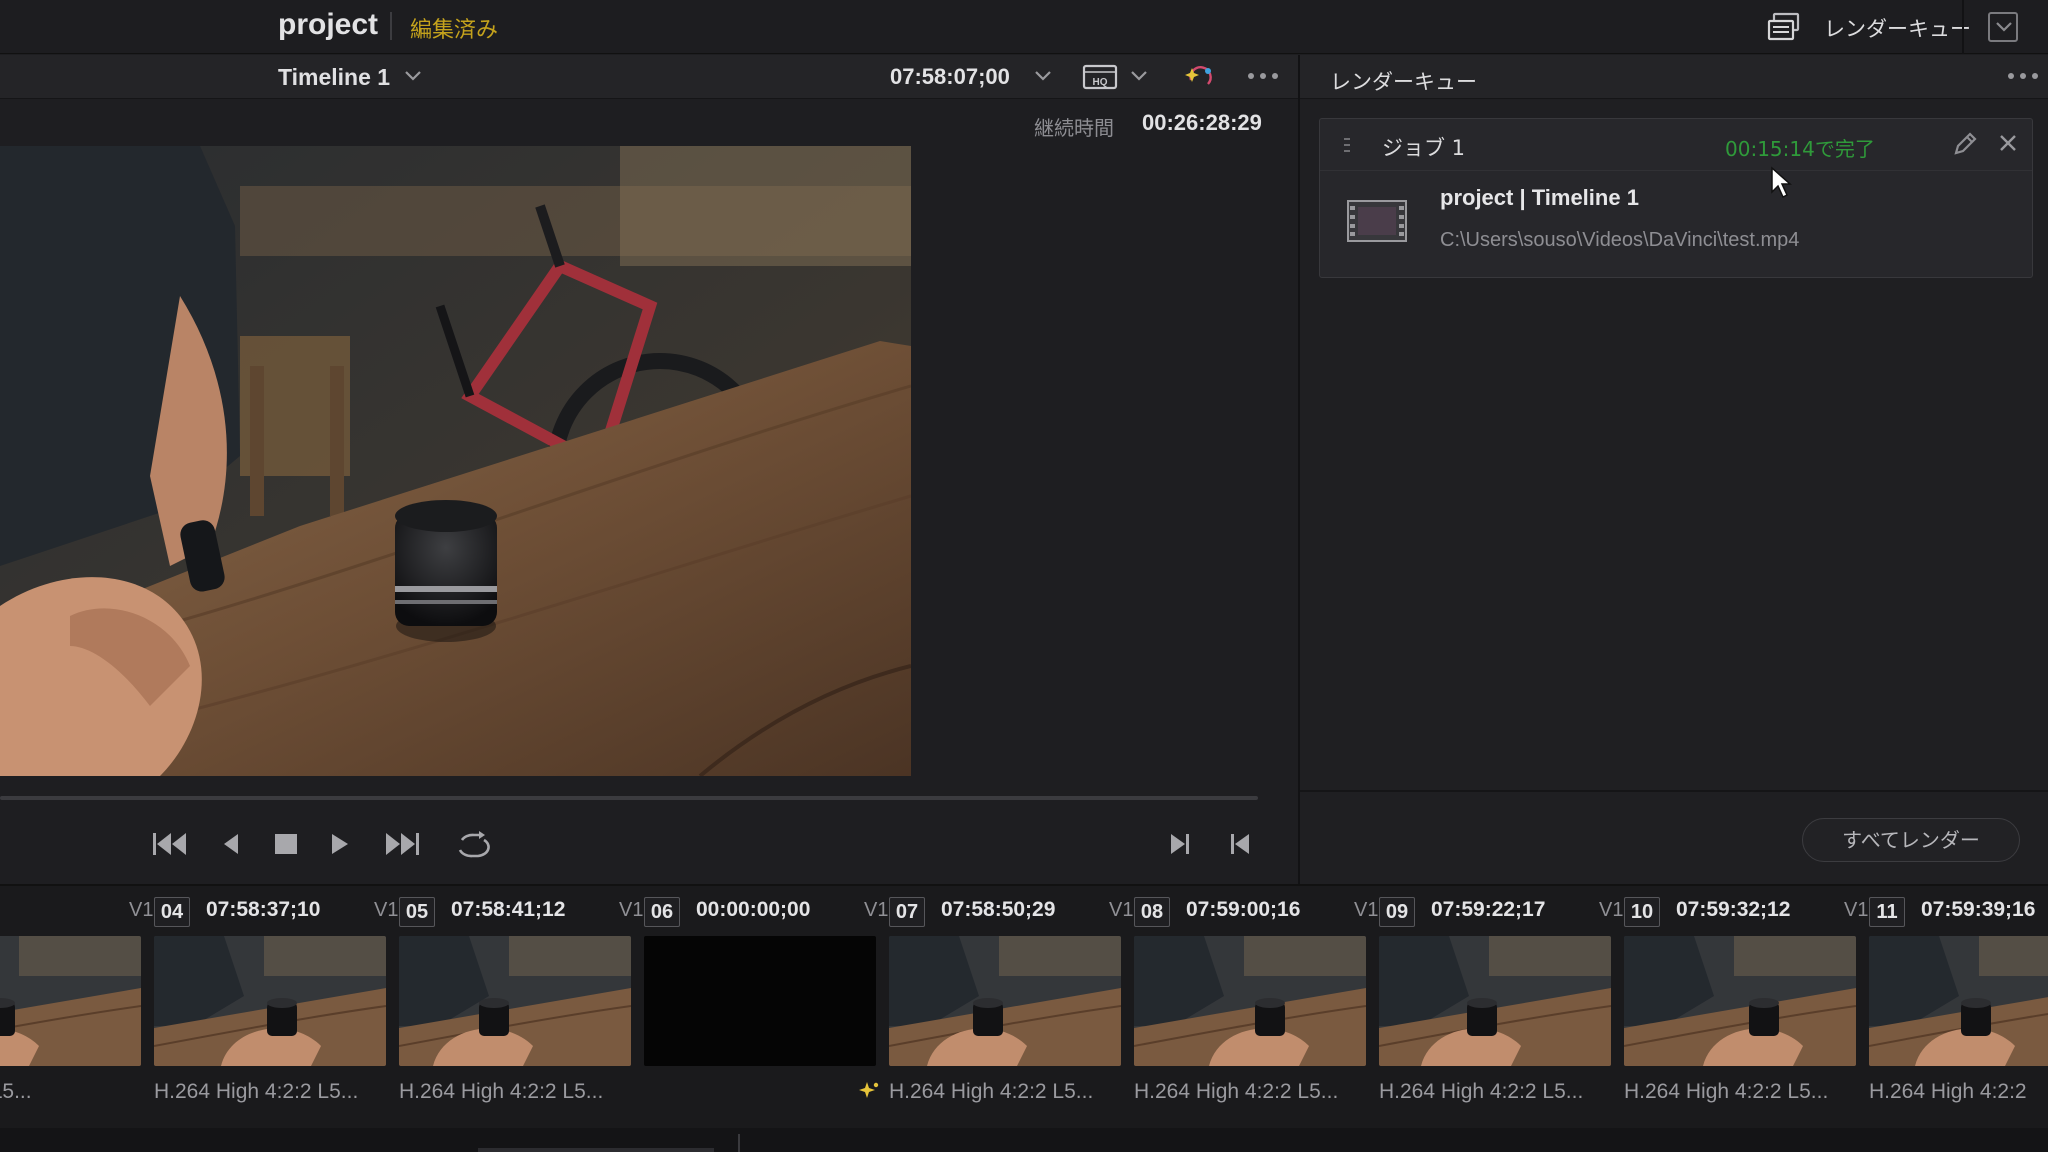  Describe the element at coordinates (1897, 28) in the screenshot. I see `render-queue-toggle: レンダーキュー` at that location.